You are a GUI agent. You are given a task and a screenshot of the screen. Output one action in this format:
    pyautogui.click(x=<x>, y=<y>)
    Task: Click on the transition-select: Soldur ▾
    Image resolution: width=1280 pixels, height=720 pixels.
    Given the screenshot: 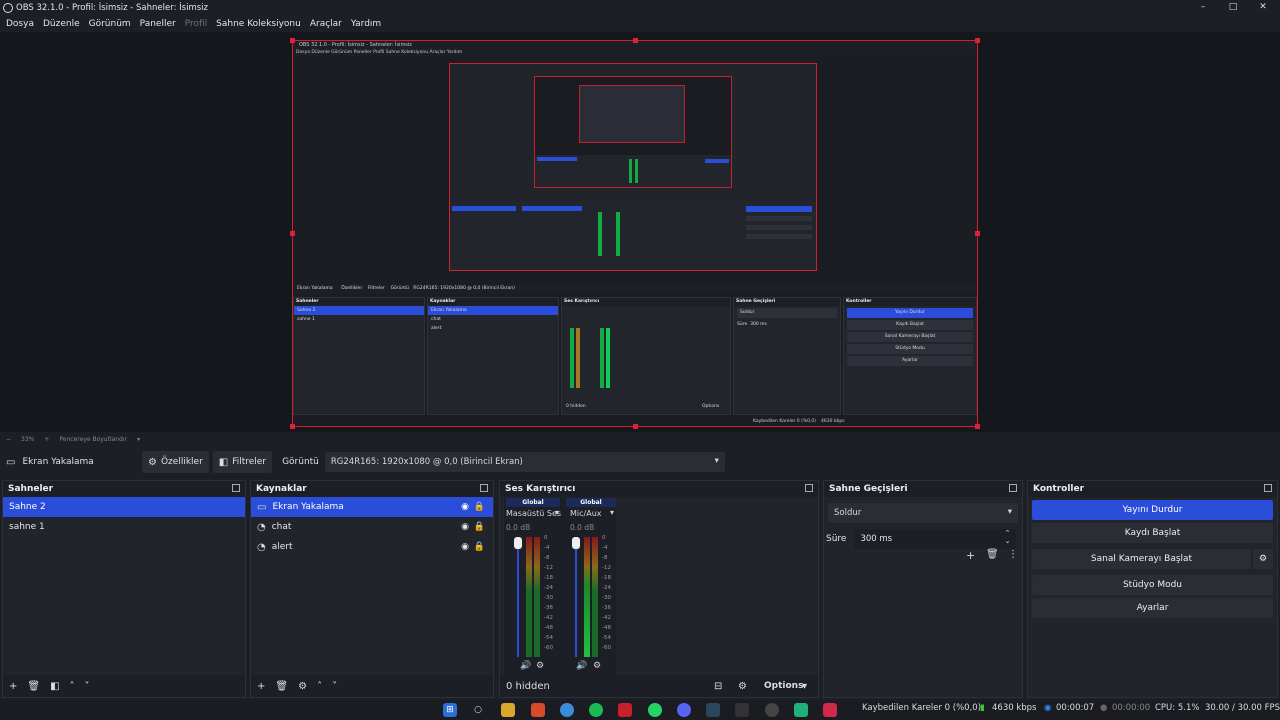 What is the action you would take?
    pyautogui.click(x=923, y=513)
    